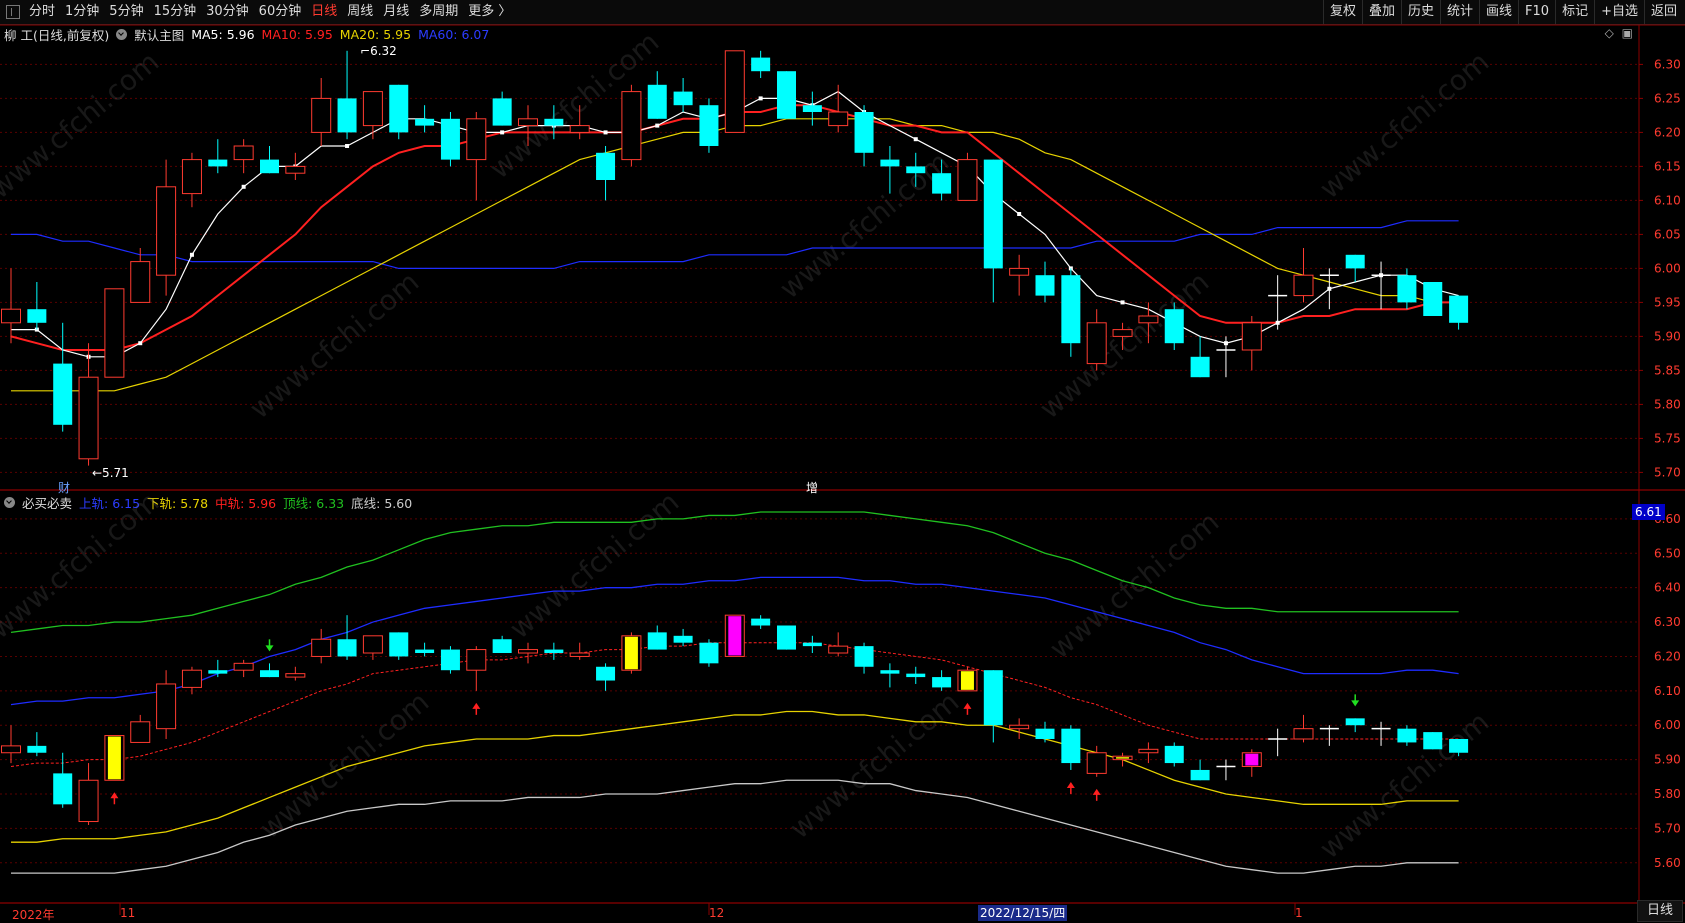 The width and height of the screenshot is (1685, 923). Describe the element at coordinates (1667, 268) in the screenshot. I see `main-price-tick-label: 6.00` at that location.